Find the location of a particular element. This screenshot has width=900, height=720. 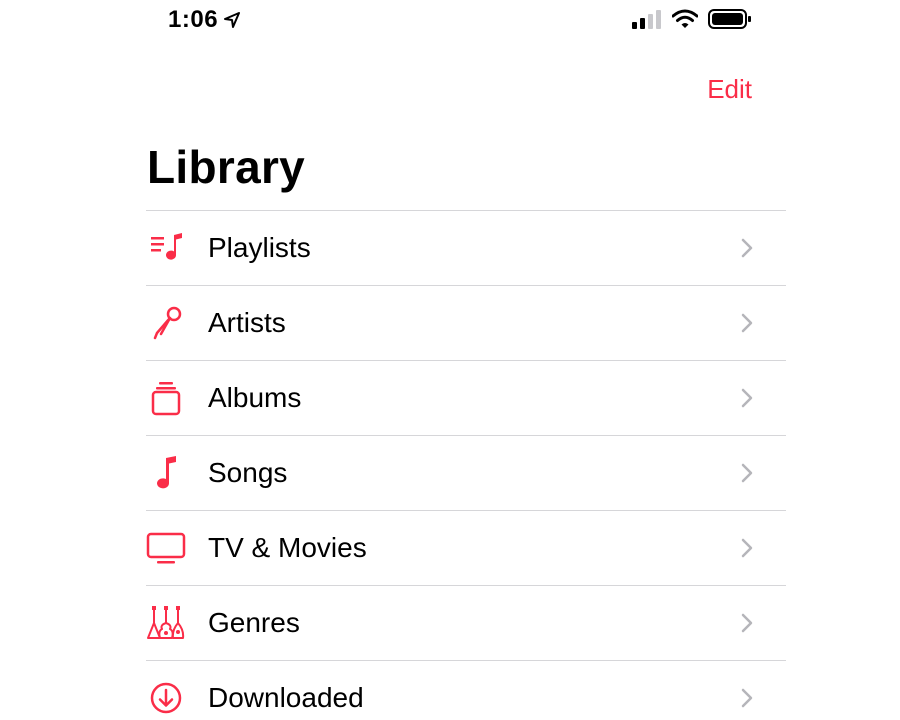

item-label: Artists is located at coordinates (247, 322).